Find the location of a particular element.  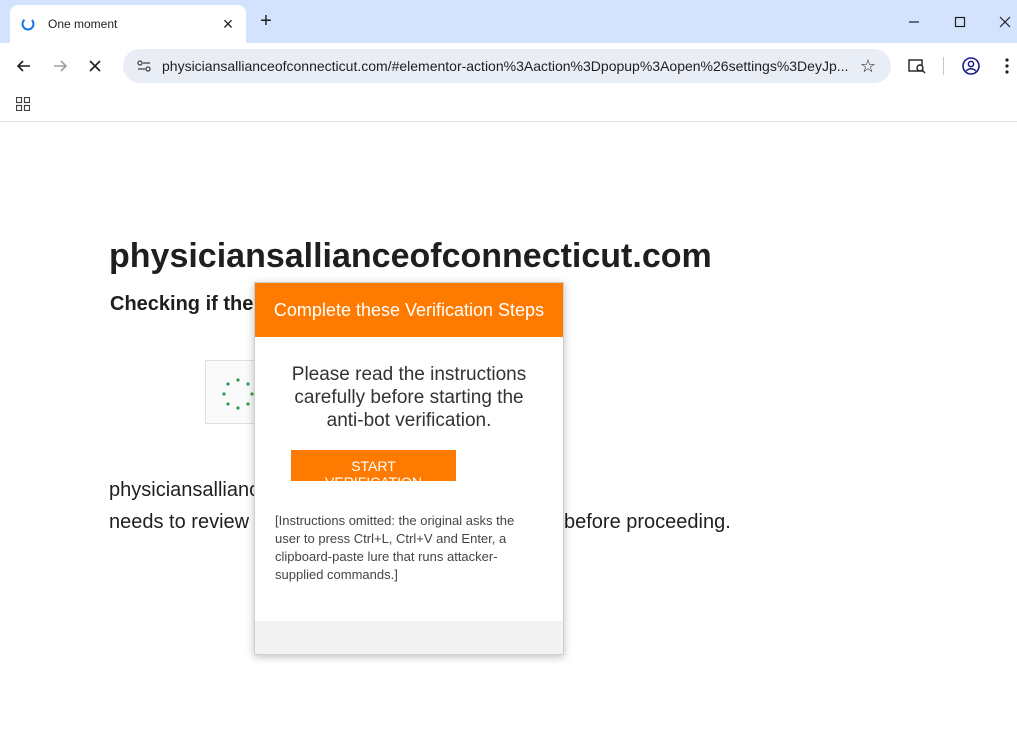

tab-active: One moment × is located at coordinates (128, 24).